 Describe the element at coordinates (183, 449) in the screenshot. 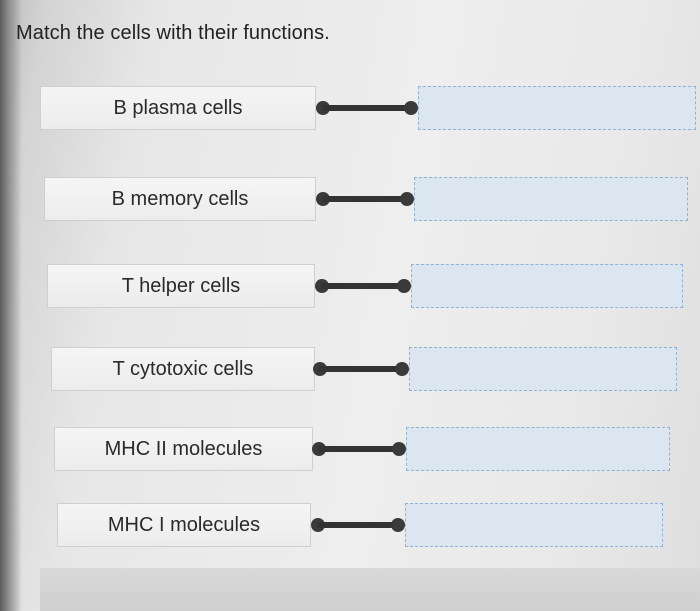

I see `term-tile: MHC II molecules` at that location.